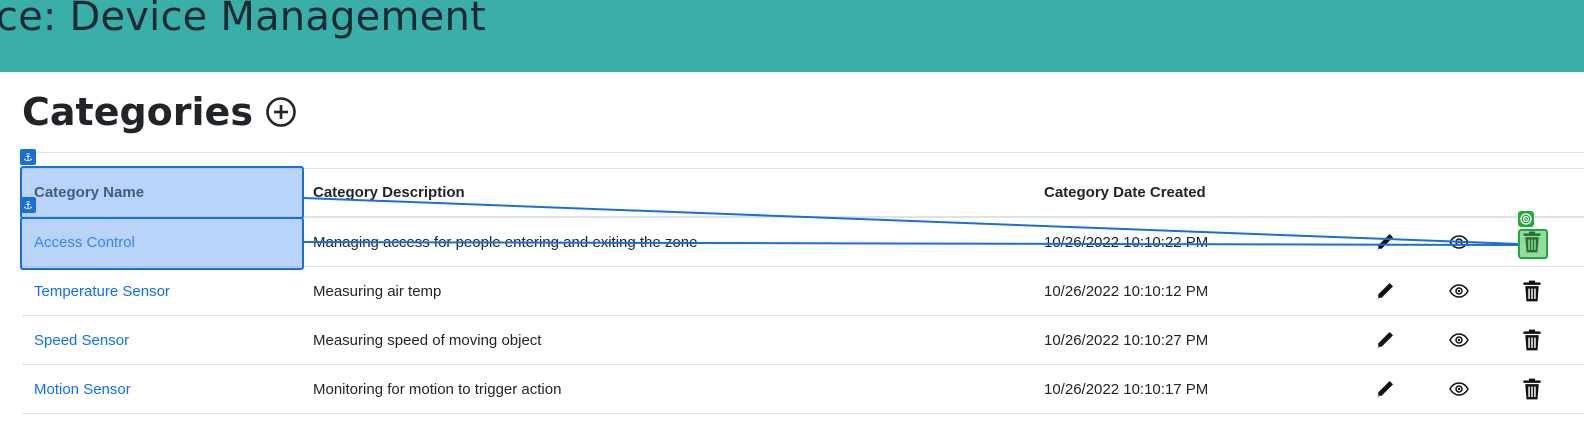 The image size is (1584, 421). I want to click on table-top-border, so click(803, 168).